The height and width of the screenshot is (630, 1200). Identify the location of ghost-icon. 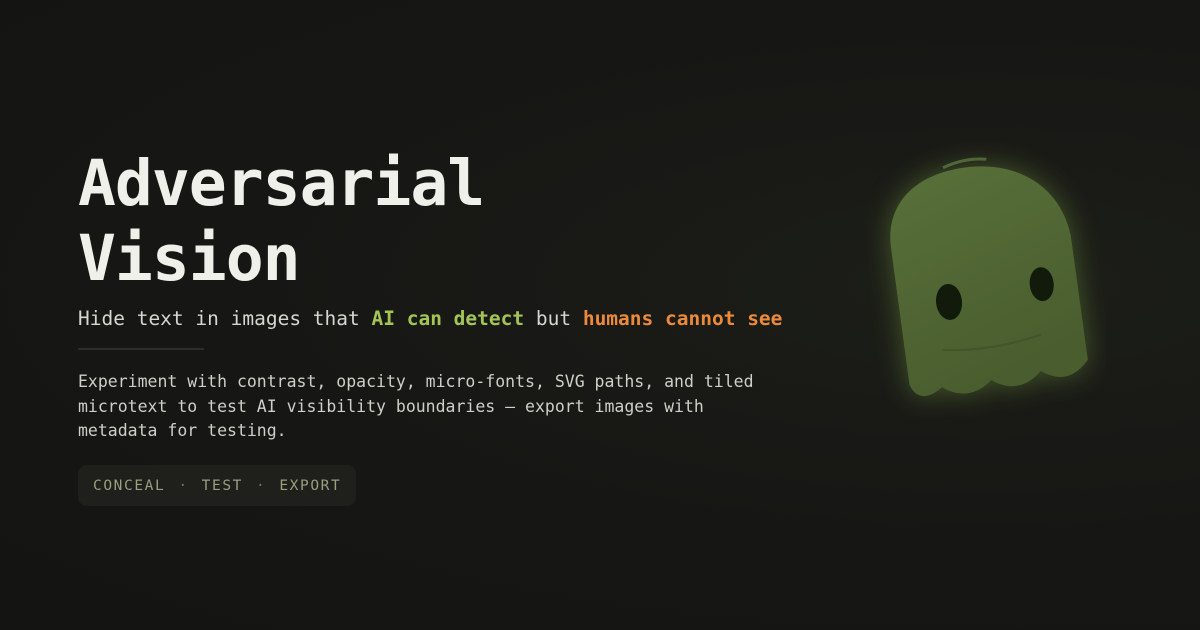
(989, 276).